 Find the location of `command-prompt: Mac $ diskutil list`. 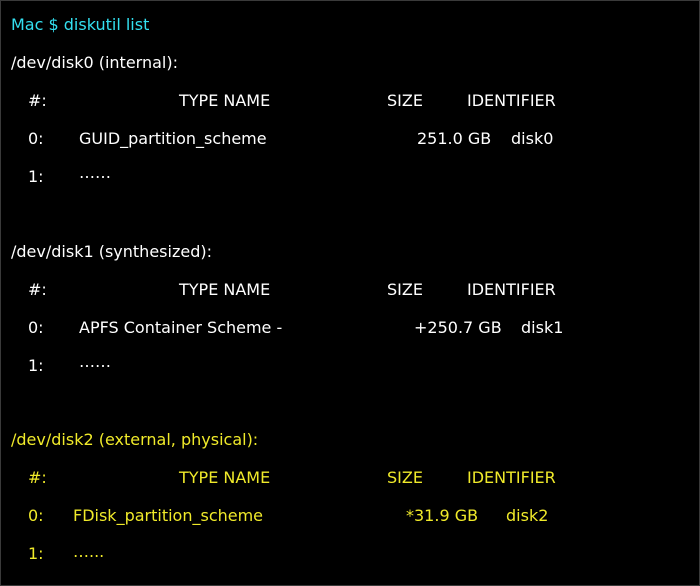

command-prompt: Mac $ diskutil list is located at coordinates (80, 24).